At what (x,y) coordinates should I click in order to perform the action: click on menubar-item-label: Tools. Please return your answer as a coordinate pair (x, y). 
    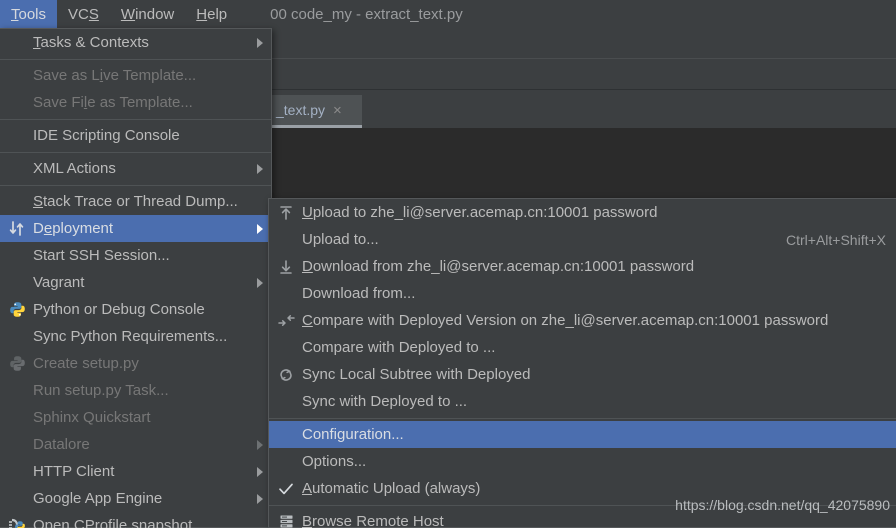
    Looking at the image, I should click on (29, 14).